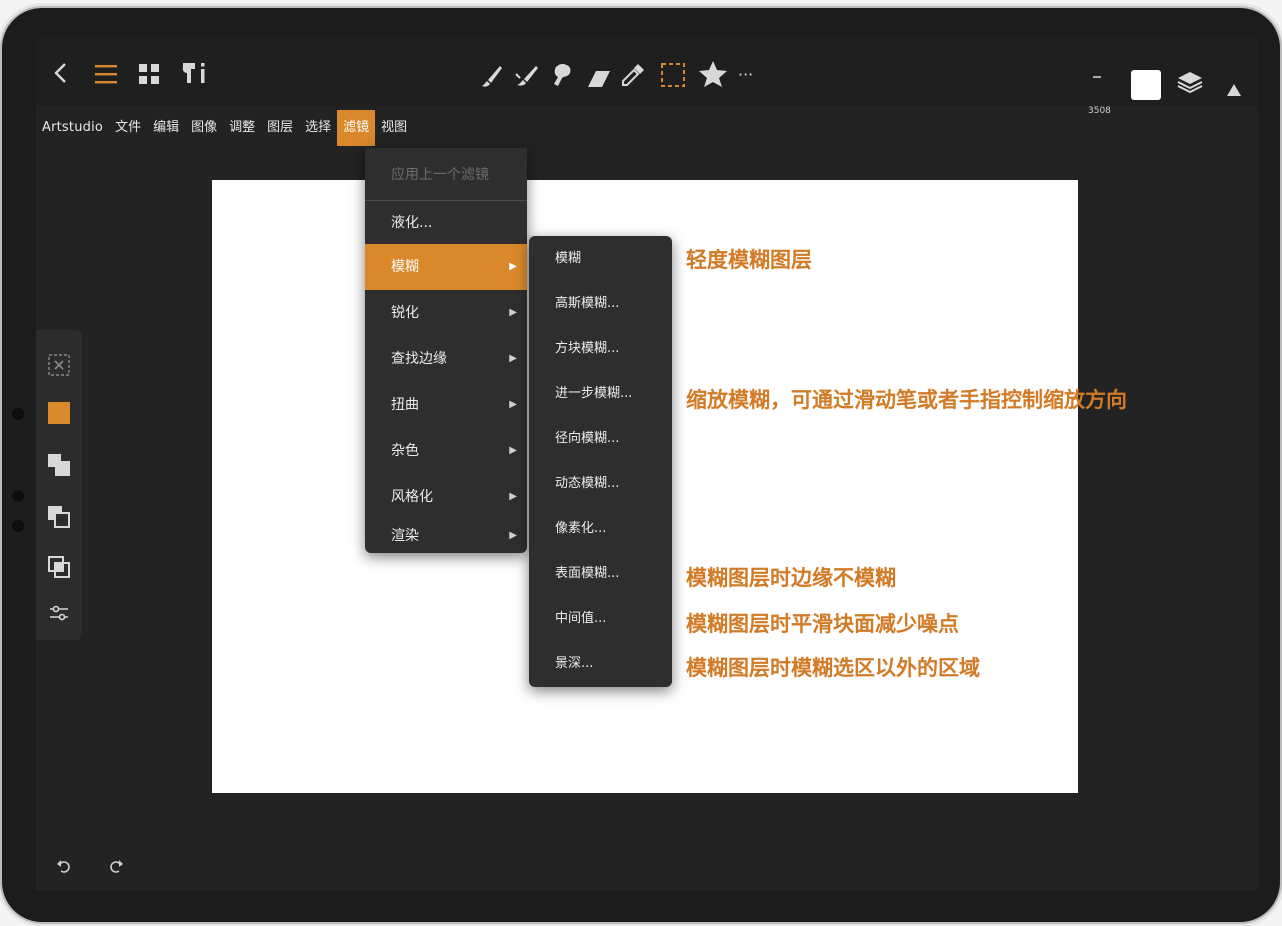 This screenshot has height=926, width=1282. What do you see at coordinates (72, 128) in the screenshot?
I see `menu-app: Artstudio` at bounding box center [72, 128].